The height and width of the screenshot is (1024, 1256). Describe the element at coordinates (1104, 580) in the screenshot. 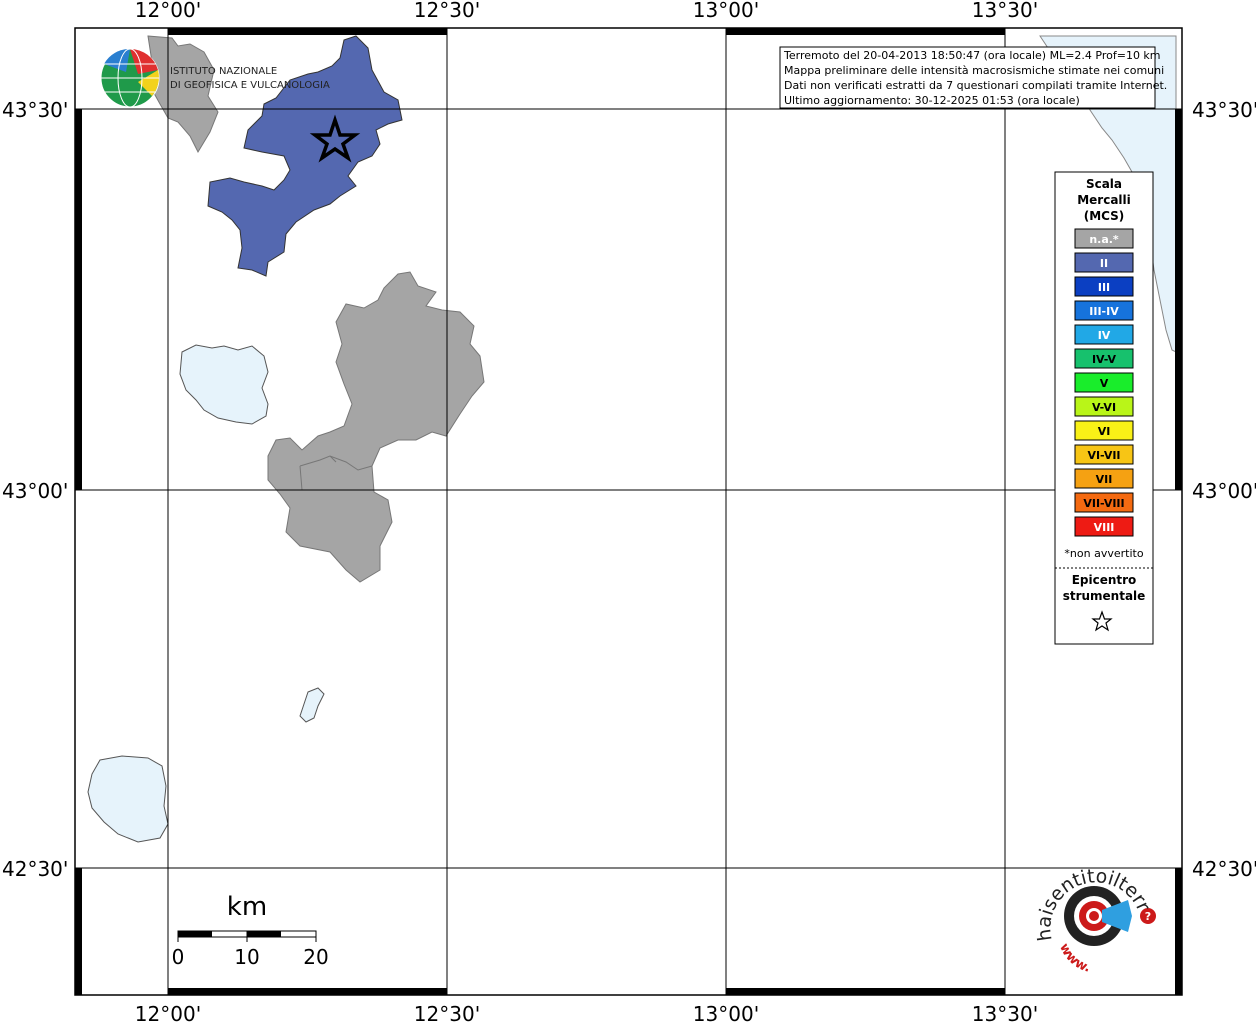

I see `legend-epicenter-title-1: Epicentro` at that location.